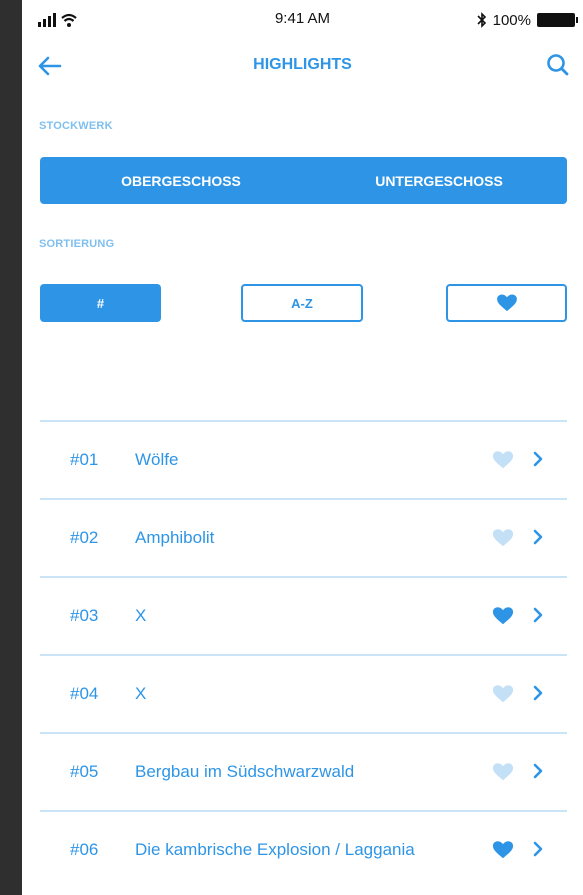 The image size is (583, 895). What do you see at coordinates (181, 180) in the screenshot?
I see `upper-floor-button: OBERGESCHOSS` at bounding box center [181, 180].